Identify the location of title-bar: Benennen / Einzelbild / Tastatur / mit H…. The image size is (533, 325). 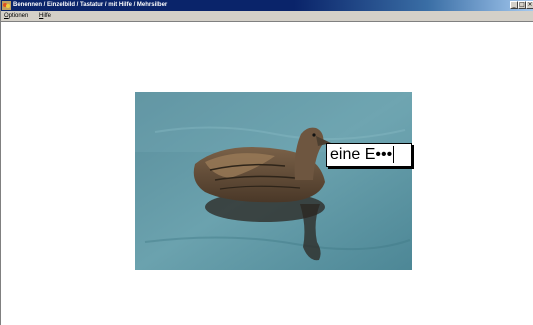
(267, 5).